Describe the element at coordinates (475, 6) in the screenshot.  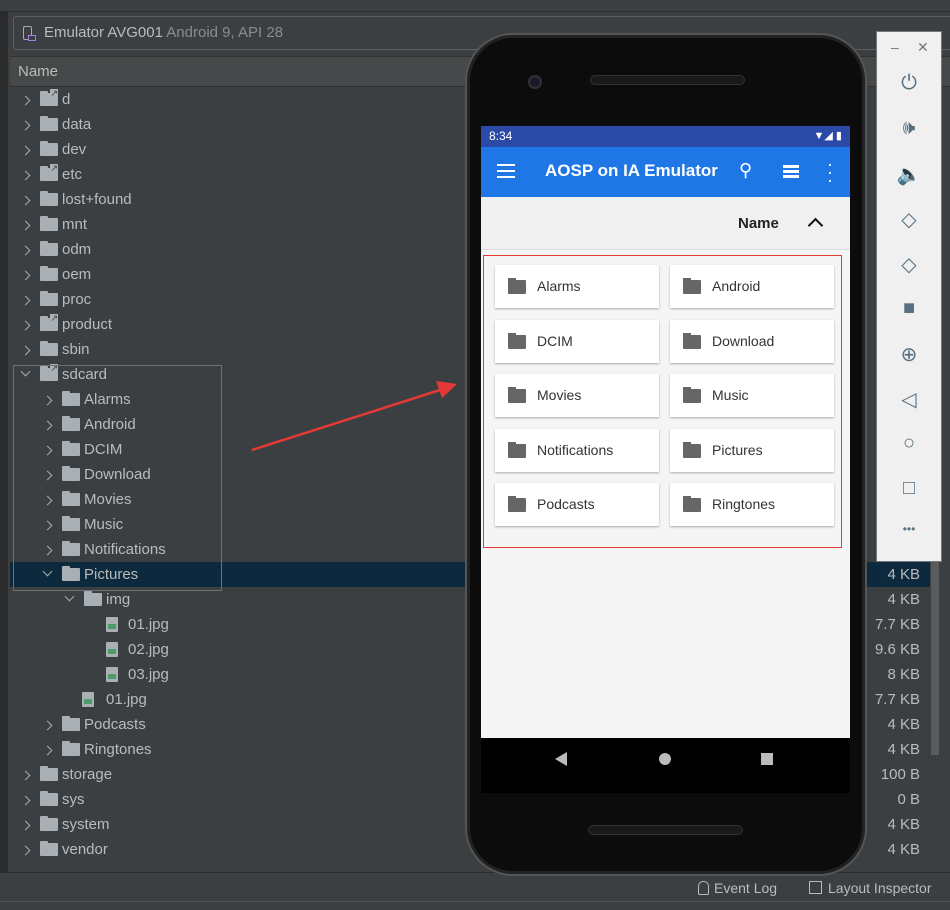
I see `title-bar` at that location.